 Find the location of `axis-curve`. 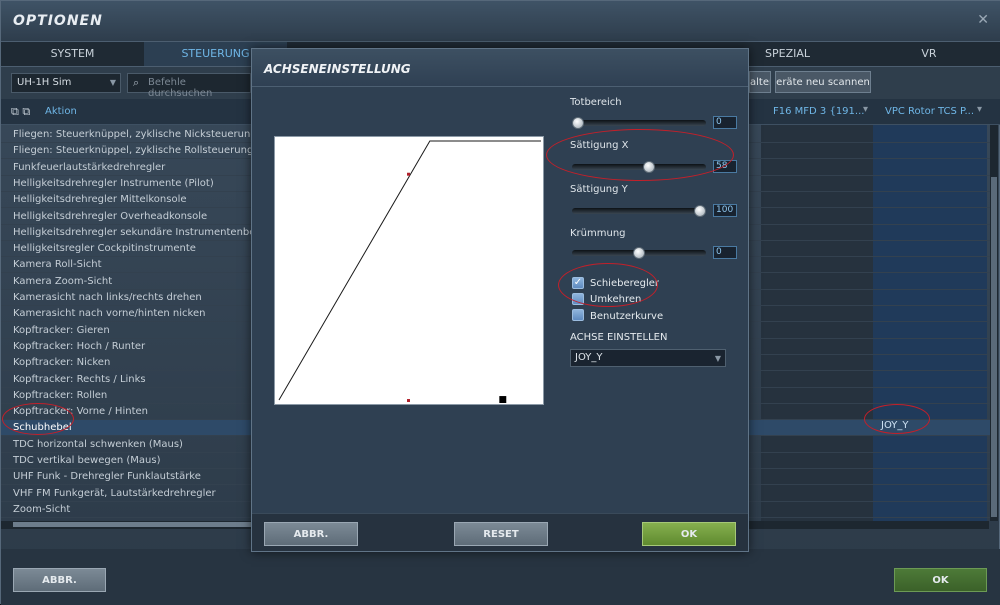

axis-curve is located at coordinates (410, 270).